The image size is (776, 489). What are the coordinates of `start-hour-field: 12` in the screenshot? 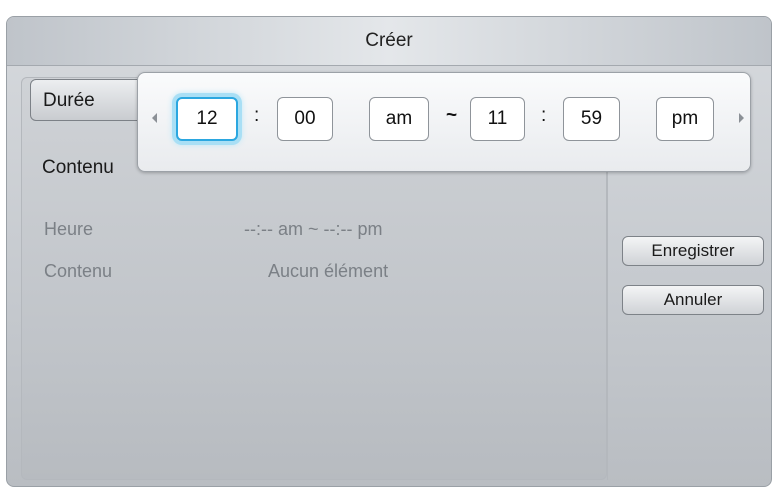 It's located at (207, 119).